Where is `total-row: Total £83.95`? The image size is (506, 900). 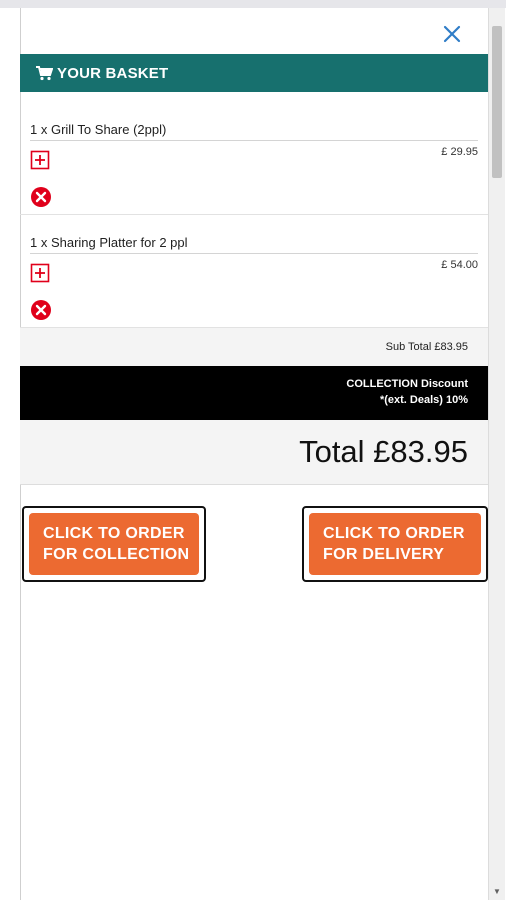
total-row: Total £83.95 is located at coordinates (254, 452).